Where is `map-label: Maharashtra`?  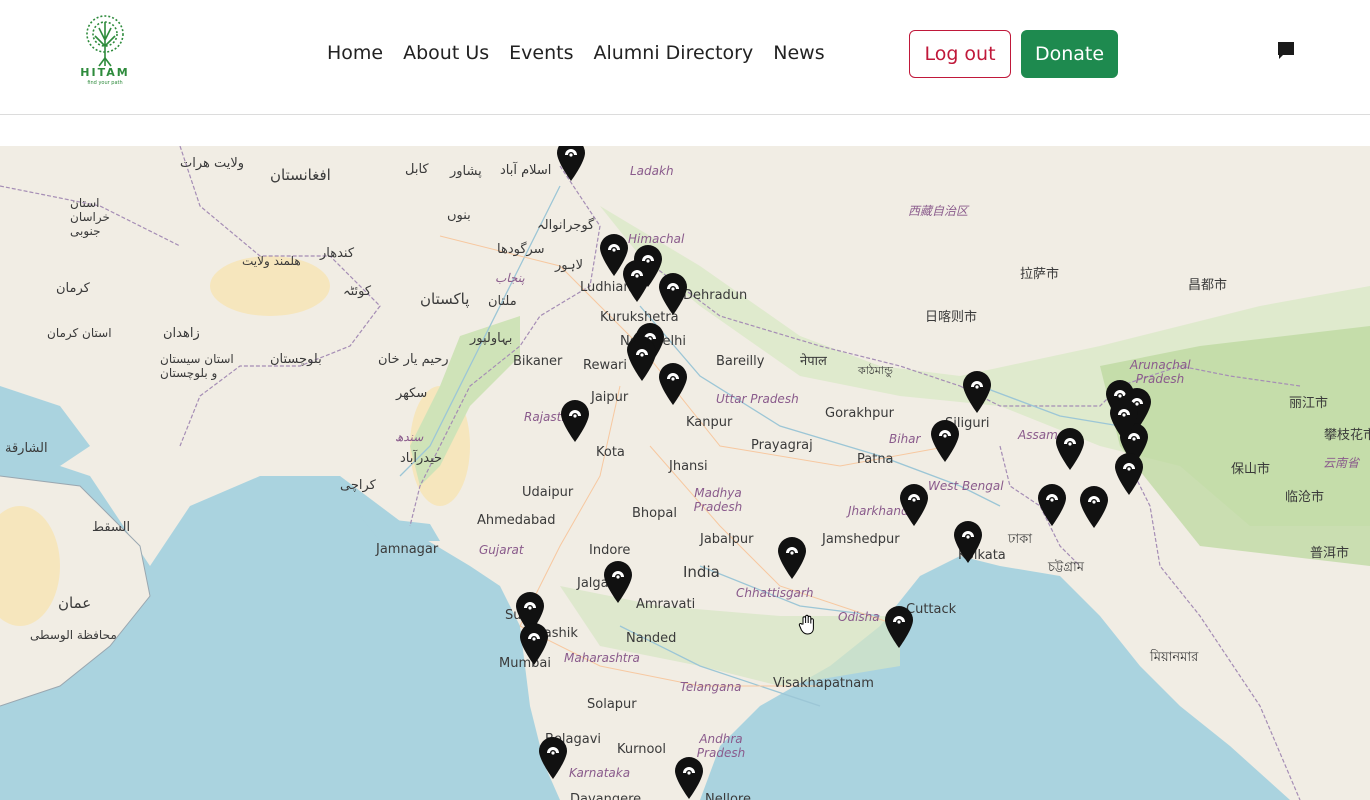
map-label: Maharashtra is located at coordinates (602, 658).